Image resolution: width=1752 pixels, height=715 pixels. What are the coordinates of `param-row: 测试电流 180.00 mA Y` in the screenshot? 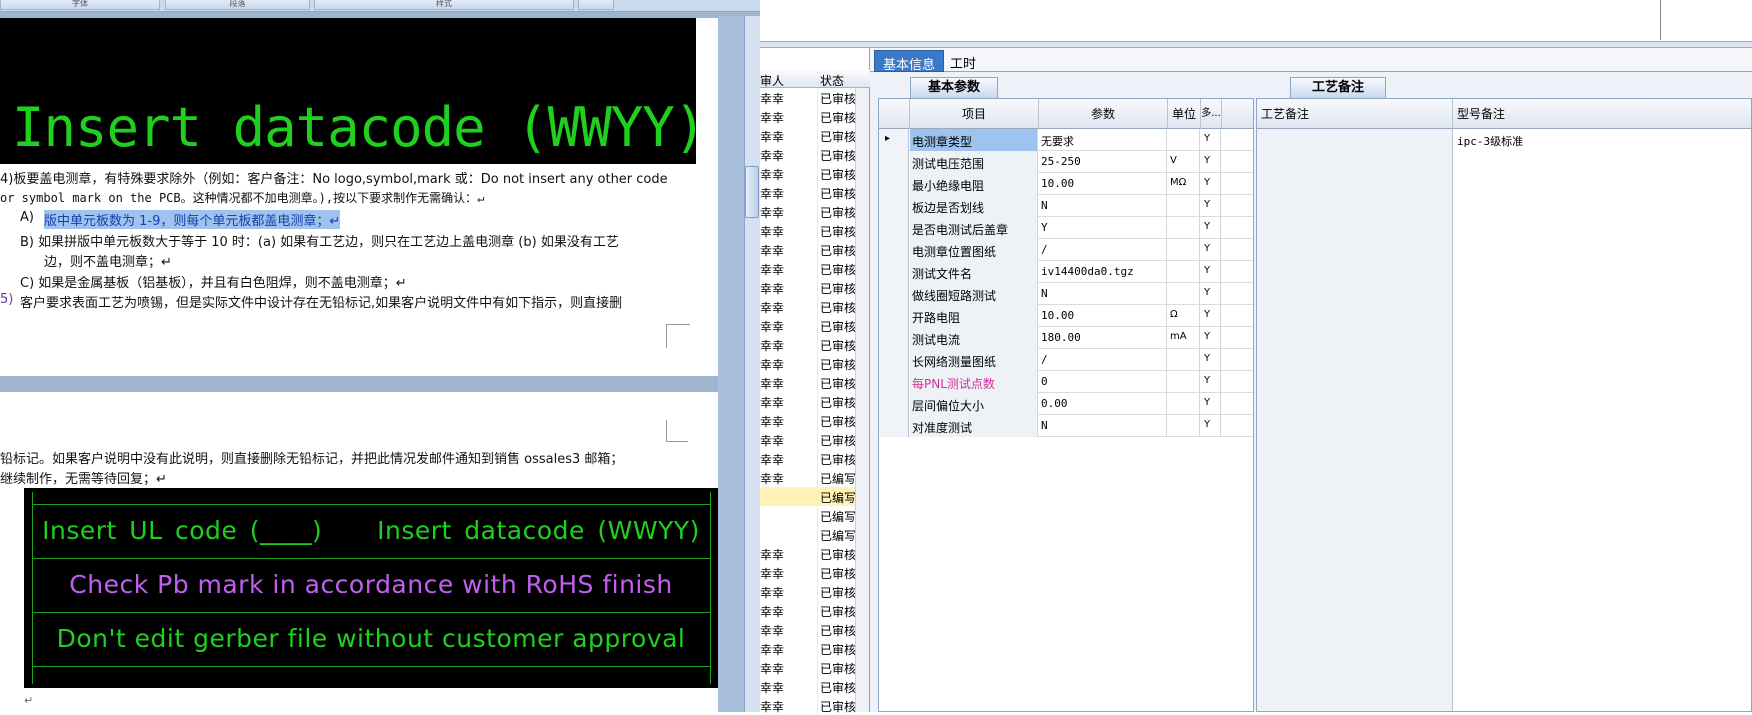 It's located at (1066, 338).